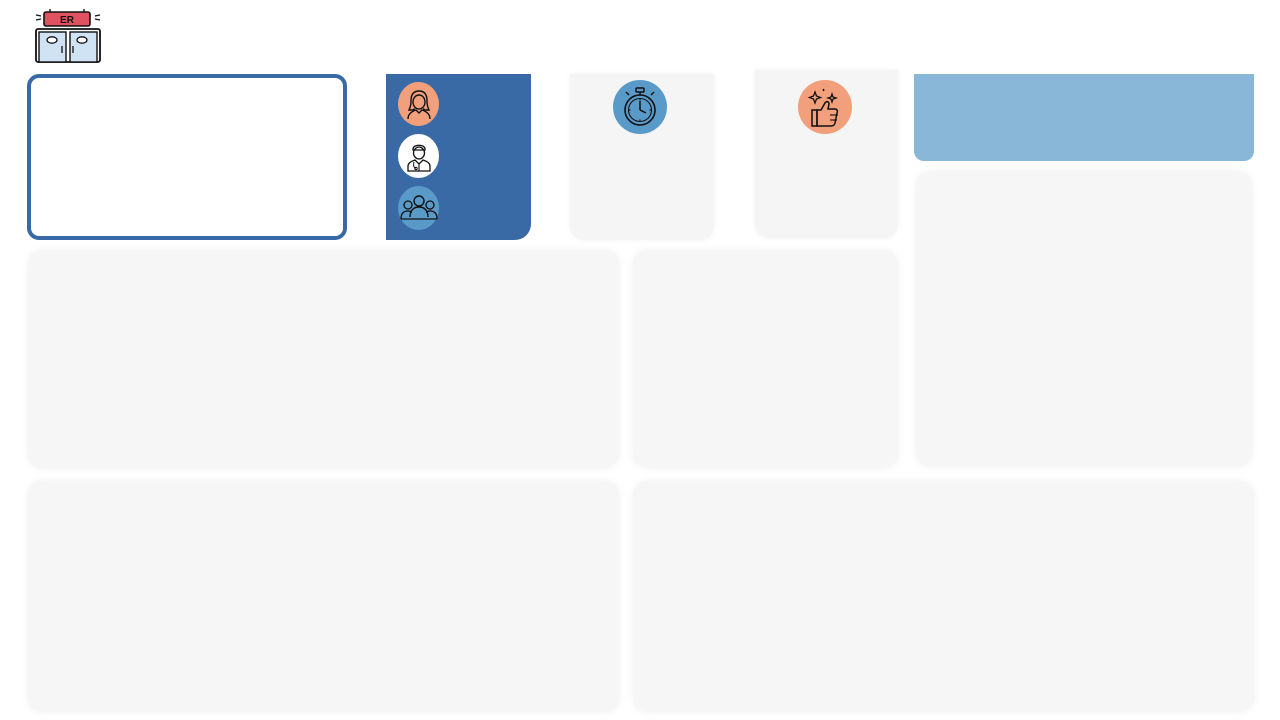 The height and width of the screenshot is (720, 1280). I want to click on female-person-icon, so click(418, 105).